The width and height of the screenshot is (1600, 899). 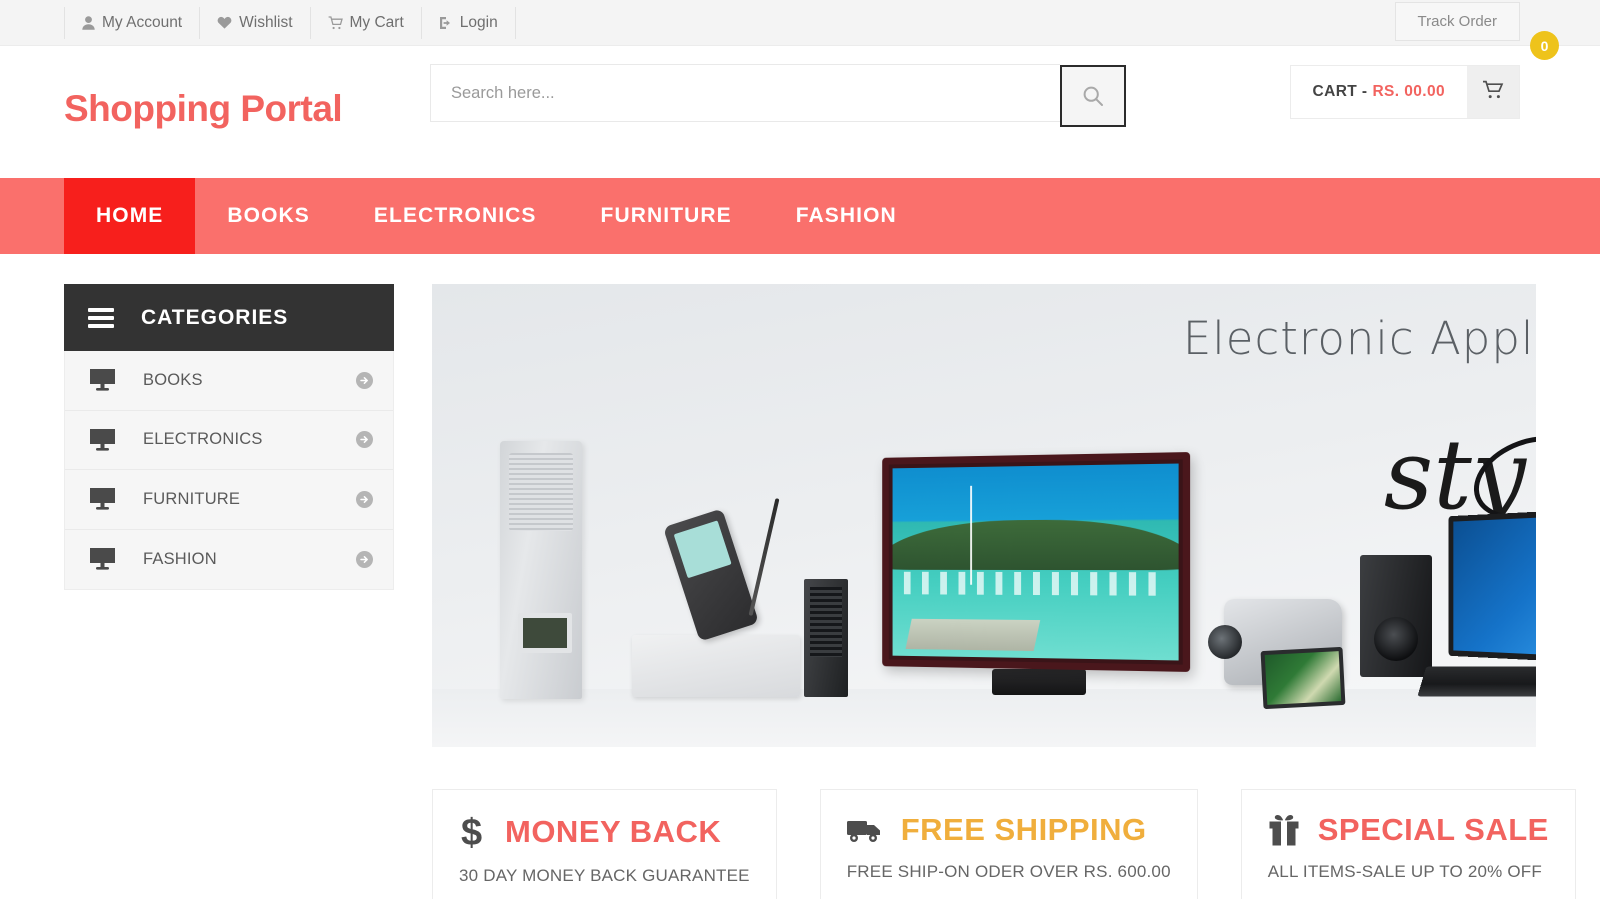 What do you see at coordinates (335, 22) in the screenshot?
I see `cart-icon` at bounding box center [335, 22].